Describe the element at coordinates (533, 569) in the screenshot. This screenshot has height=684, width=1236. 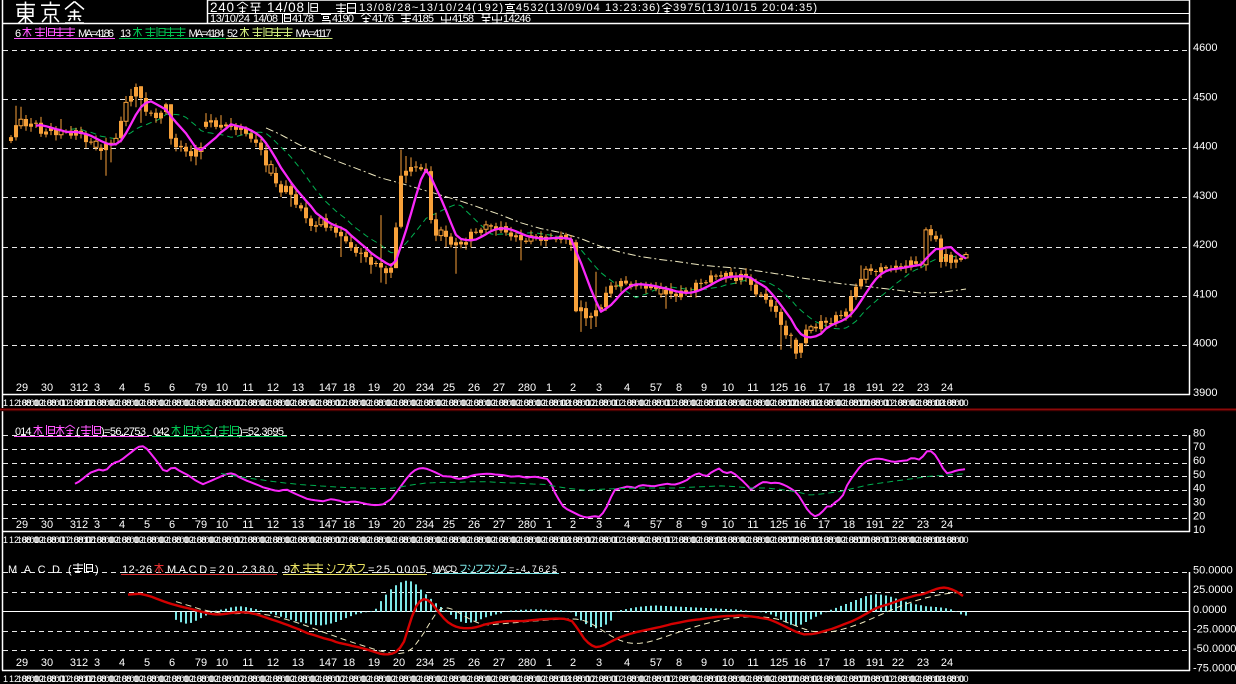
I see `svg-text: =-4.7625` at that location.